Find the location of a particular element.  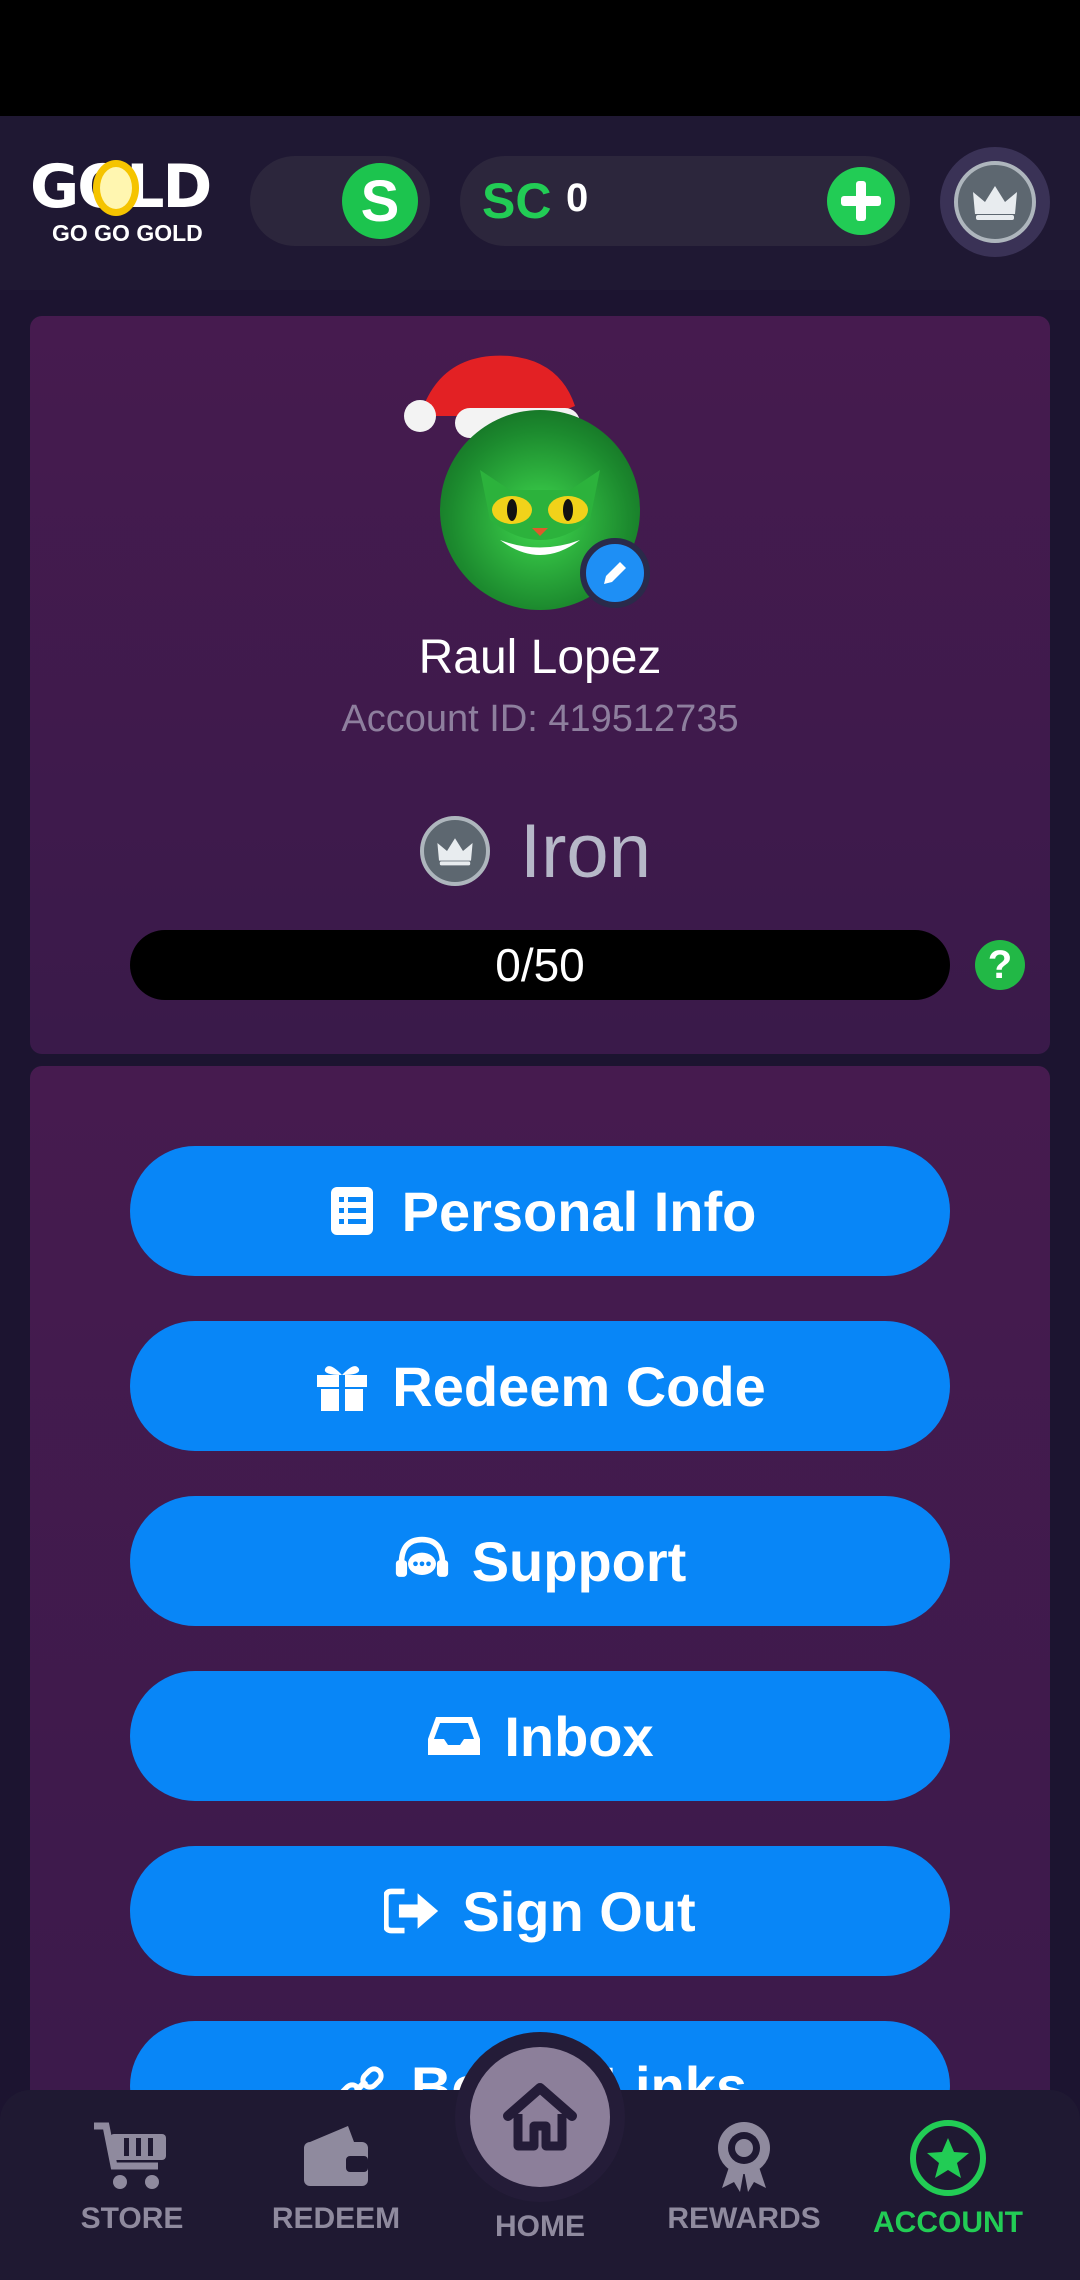

sign-out-label: Sign Out is located at coordinates (579, 1911).